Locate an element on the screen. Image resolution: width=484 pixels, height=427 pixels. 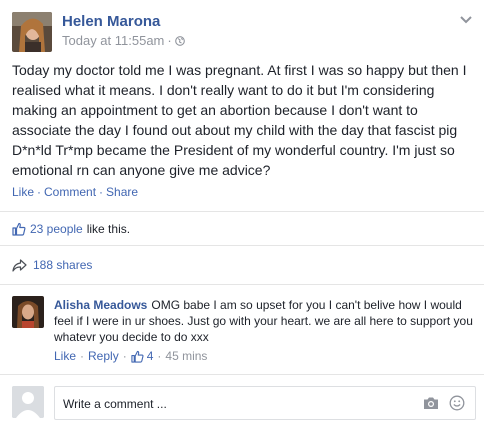
chevron-down-icon is located at coordinates (466, 20).